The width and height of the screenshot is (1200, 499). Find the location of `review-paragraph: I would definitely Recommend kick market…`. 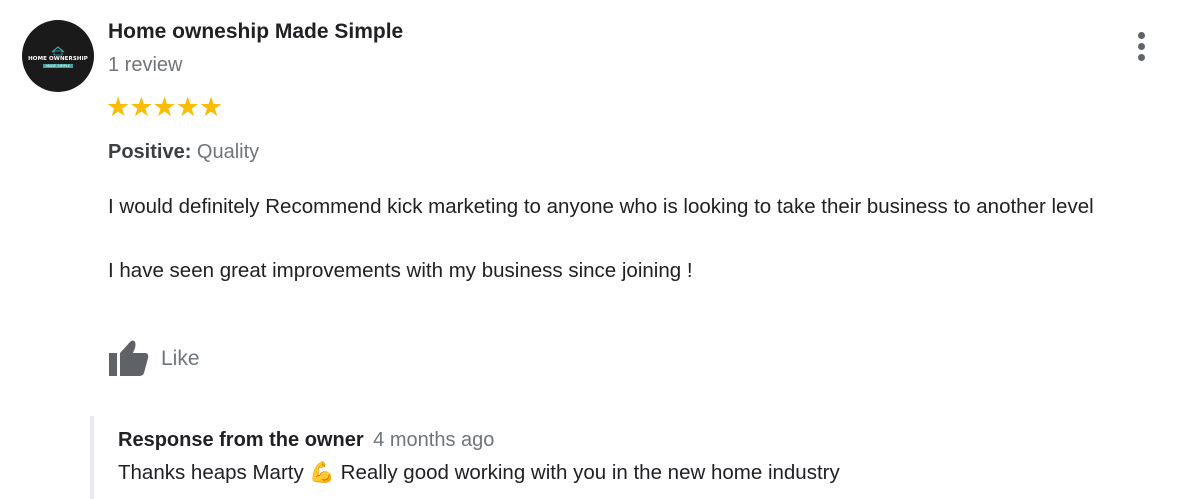

review-paragraph: I would definitely Recommend kick market… is located at coordinates (601, 206).